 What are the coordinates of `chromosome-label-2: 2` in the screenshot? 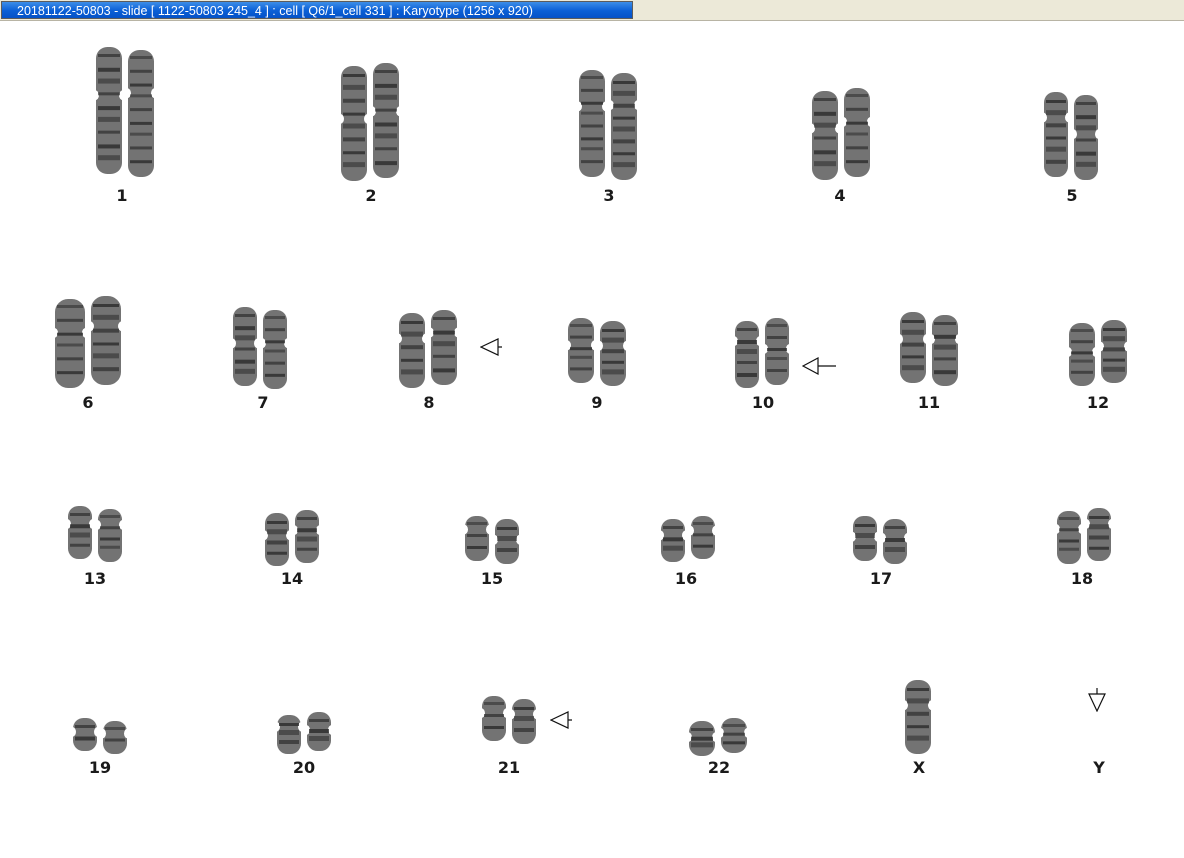 It's located at (371, 195).